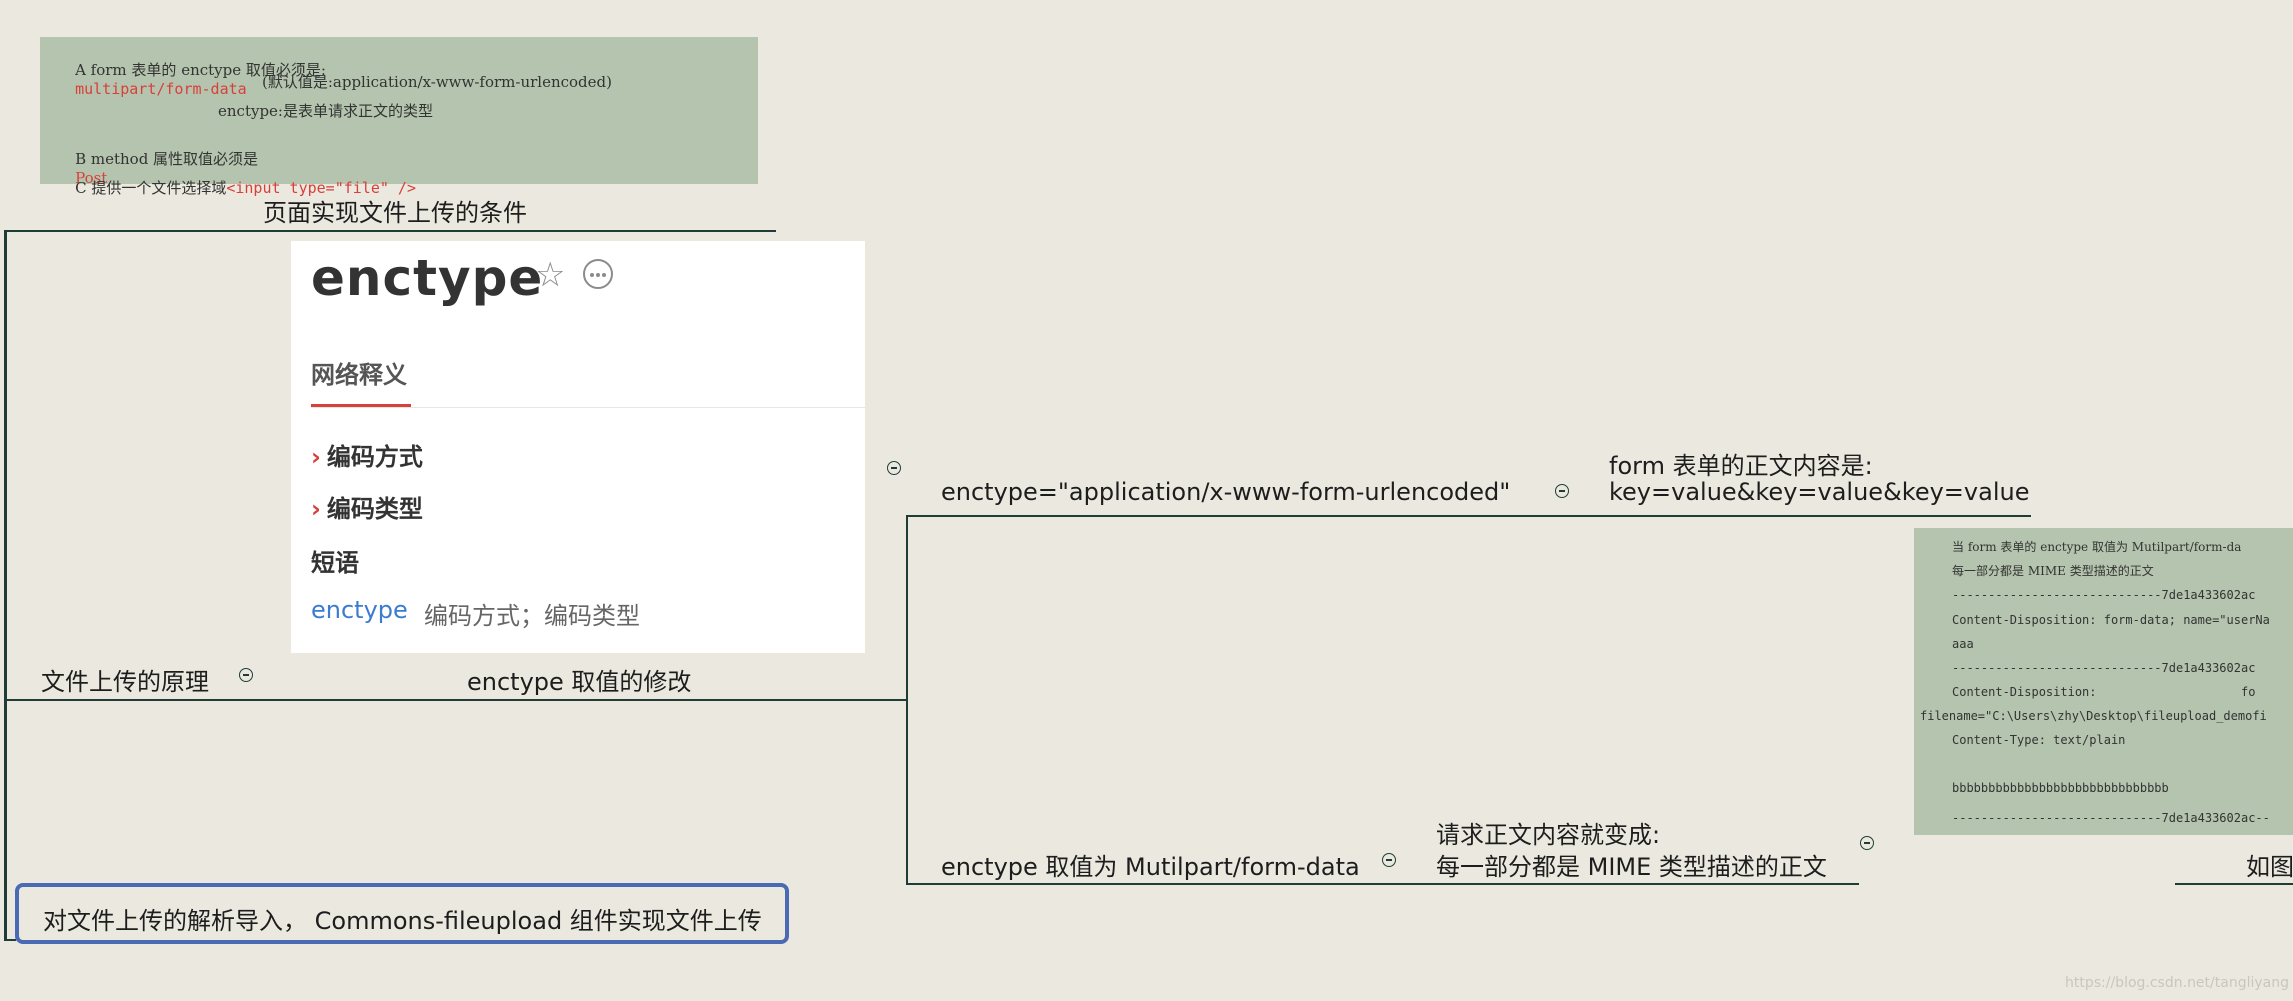  I want to click on sub-trunk-connector, so click(897, 700).